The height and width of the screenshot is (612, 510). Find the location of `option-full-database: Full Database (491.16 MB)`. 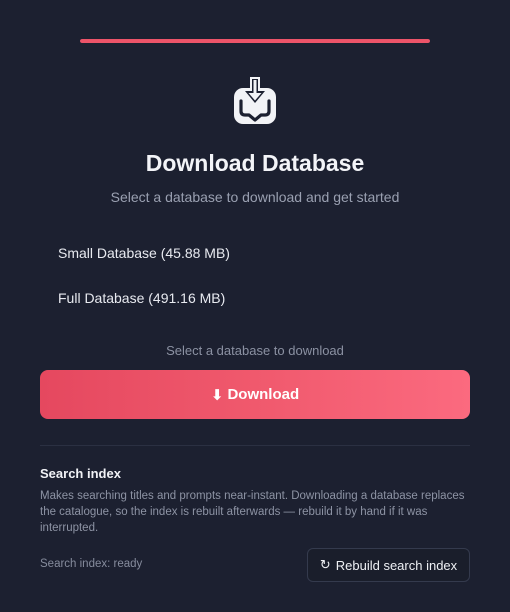

option-full-database: Full Database (491.16 MB) is located at coordinates (141, 298).